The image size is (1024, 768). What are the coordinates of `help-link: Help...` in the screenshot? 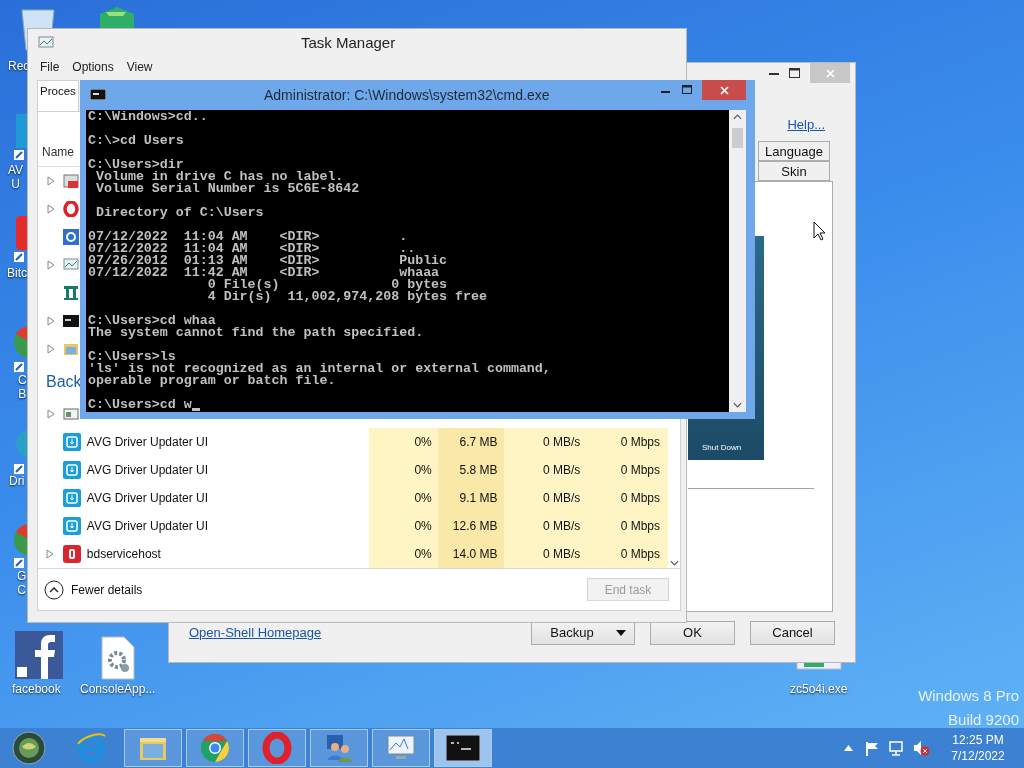 It's located at (806, 123).